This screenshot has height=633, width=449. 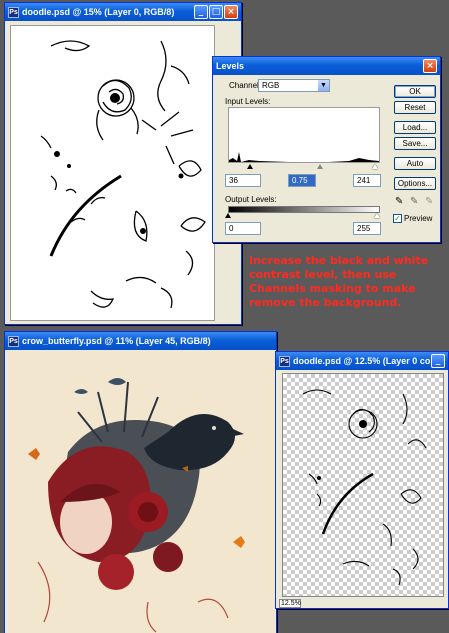 I want to click on preview-checkbox: ✓, so click(x=397, y=218).